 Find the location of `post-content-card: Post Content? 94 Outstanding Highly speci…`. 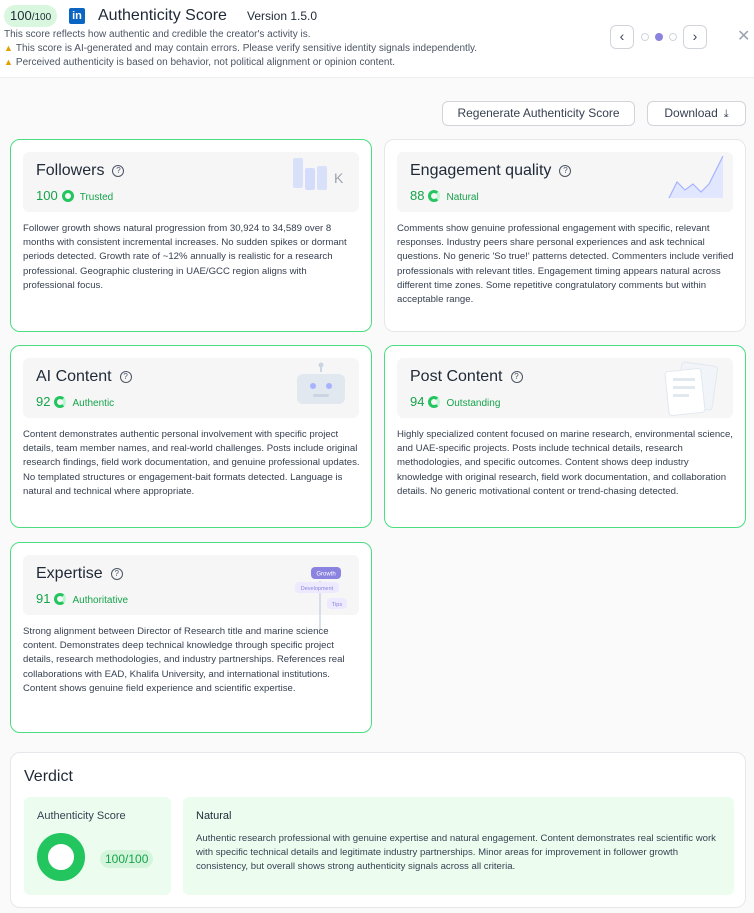

post-content-card: Post Content? 94 Outstanding Highly speci… is located at coordinates (565, 436).